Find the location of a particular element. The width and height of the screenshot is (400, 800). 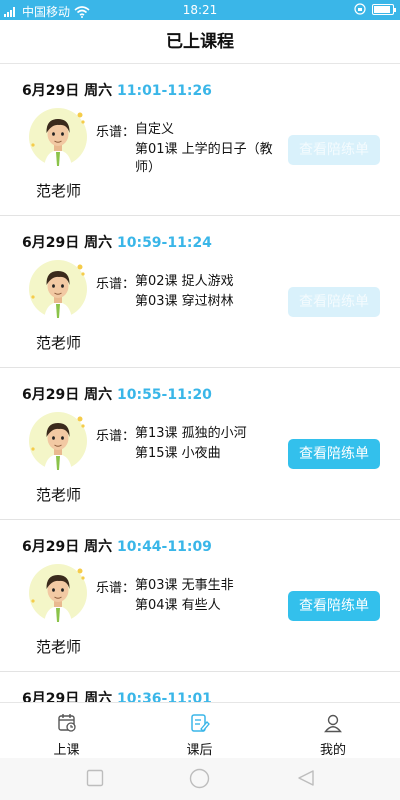

recent-apps-icon is located at coordinates (95, 778).